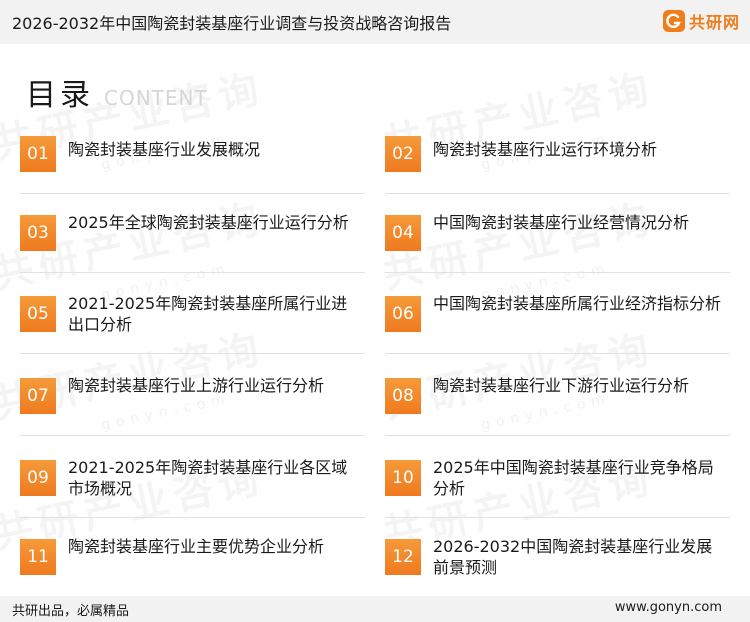 The height and width of the screenshot is (622, 750). Describe the element at coordinates (164, 149) in the screenshot. I see `toc-item-label: 陶瓷封装基座行业发展概况` at that location.